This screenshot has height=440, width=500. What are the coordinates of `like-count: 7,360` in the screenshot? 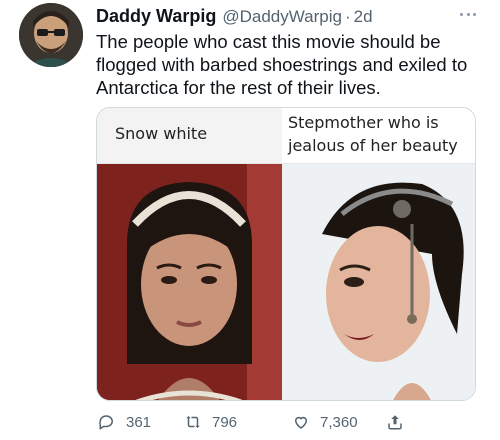 It's located at (339, 422).